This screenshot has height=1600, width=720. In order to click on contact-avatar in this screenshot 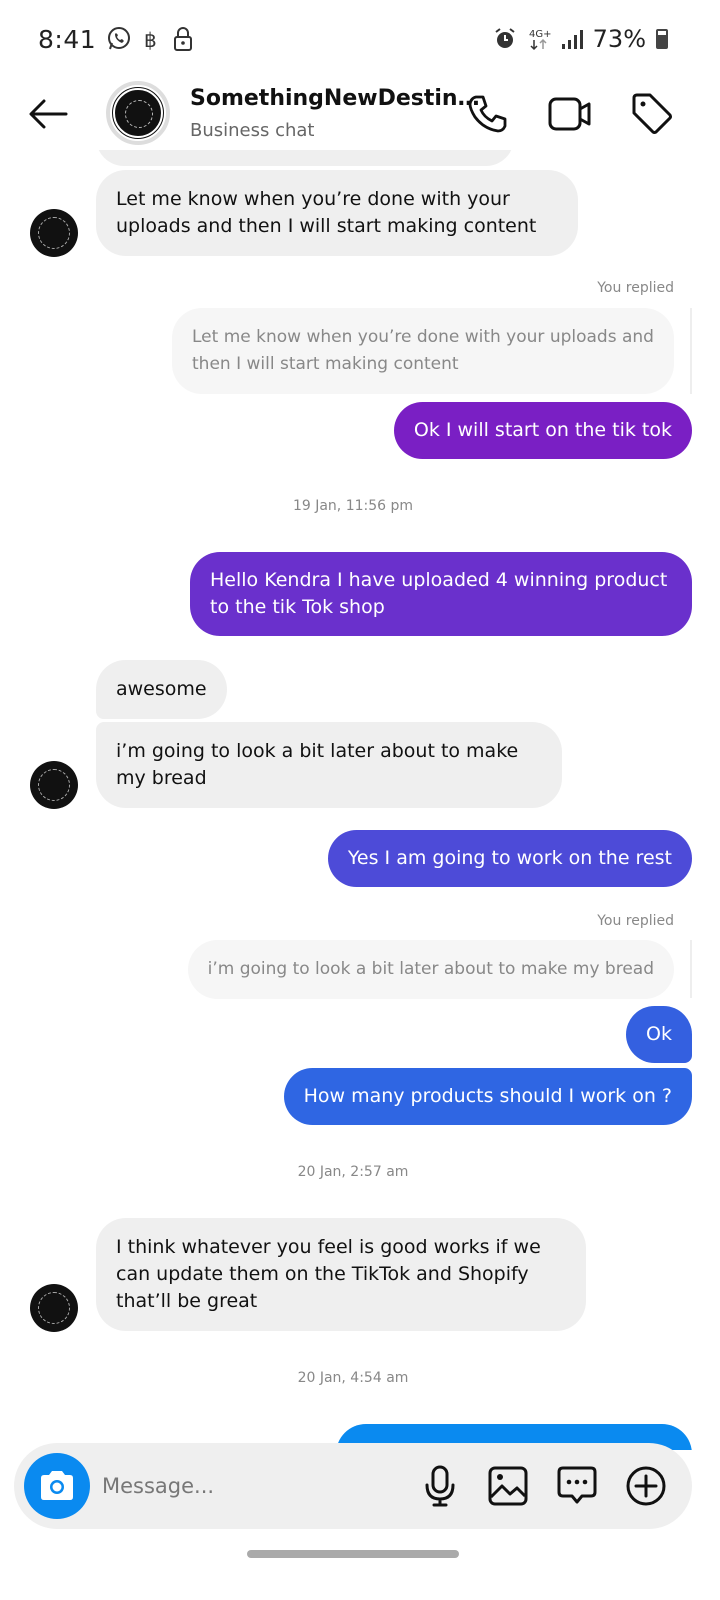, I will do `click(138, 113)`.